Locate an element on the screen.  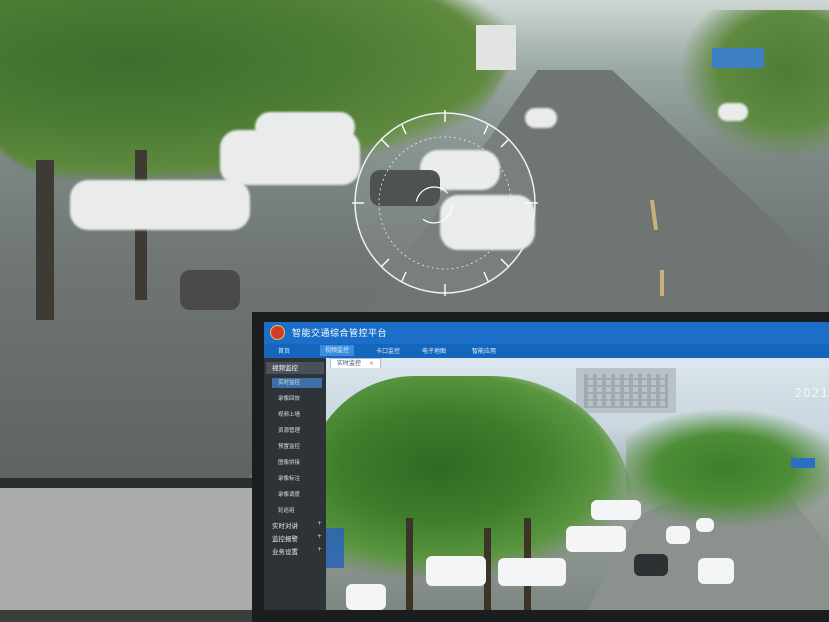
sidebar-group-label: 实时对讲 is located at coordinates (285, 526).